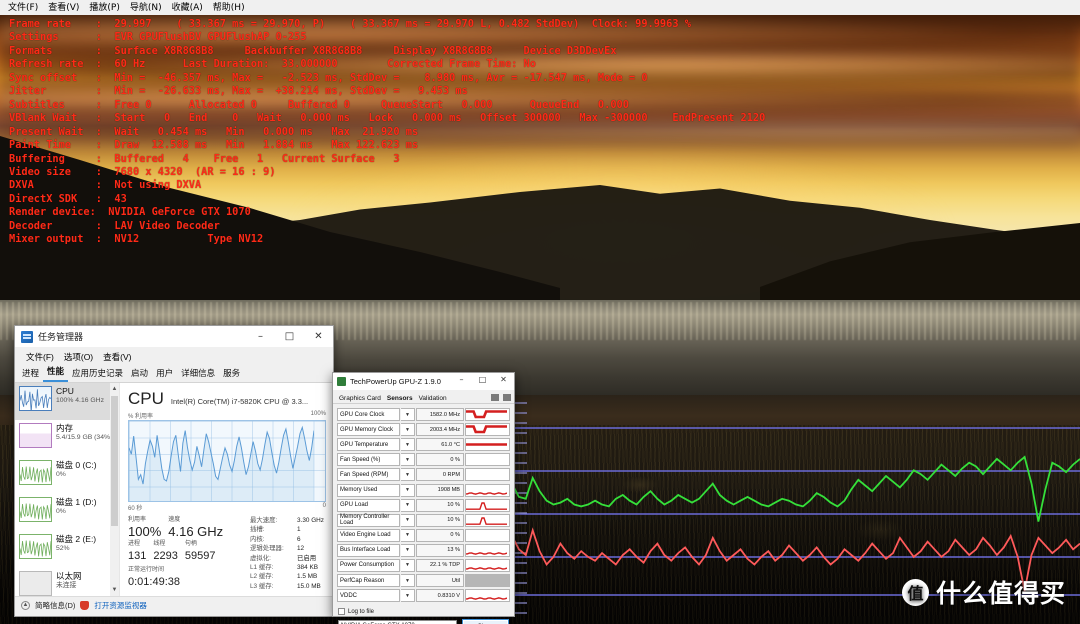 The height and width of the screenshot is (624, 1080). What do you see at coordinates (114, 590) in the screenshot?
I see `scroll-down-icon: ▼` at bounding box center [114, 590].